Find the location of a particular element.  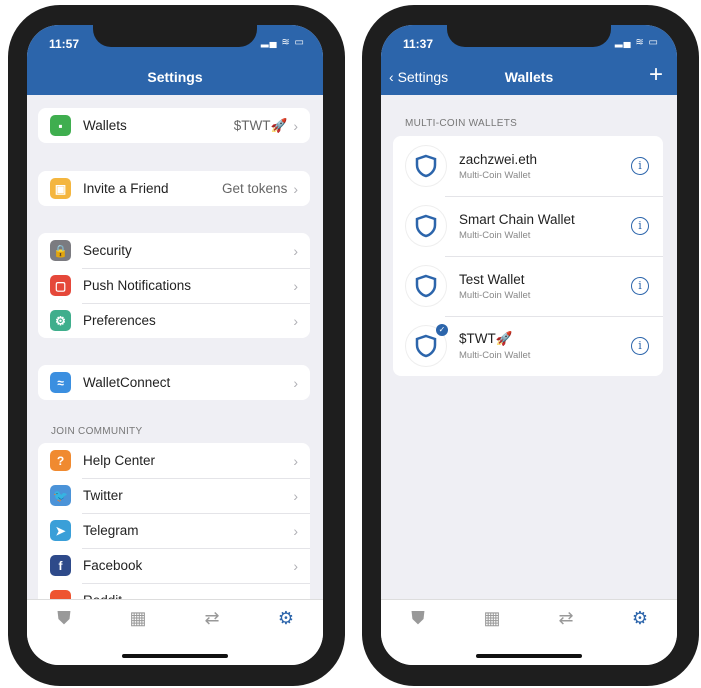

settings-item-twitter: 🐦 Twitter › is located at coordinates (174, 495).